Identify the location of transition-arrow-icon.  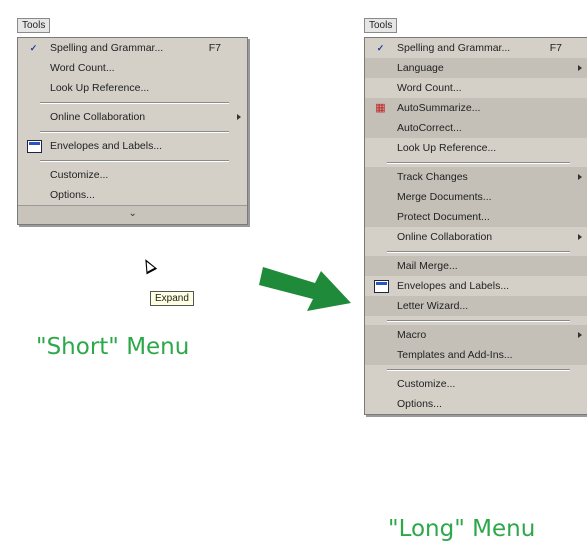
(305, 289).